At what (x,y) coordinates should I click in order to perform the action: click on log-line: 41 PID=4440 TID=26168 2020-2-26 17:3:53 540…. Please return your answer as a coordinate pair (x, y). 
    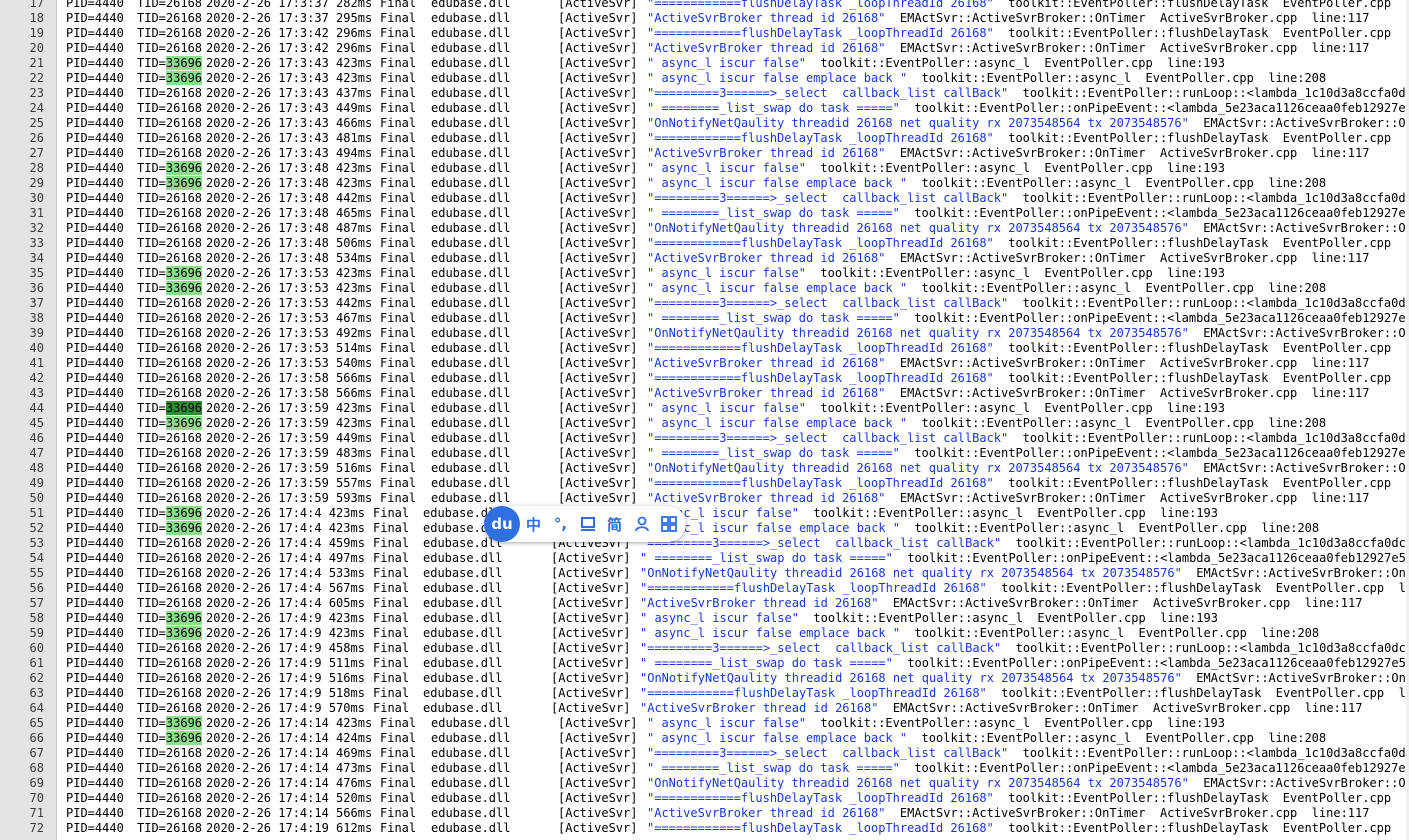
    Looking at the image, I should click on (704, 363).